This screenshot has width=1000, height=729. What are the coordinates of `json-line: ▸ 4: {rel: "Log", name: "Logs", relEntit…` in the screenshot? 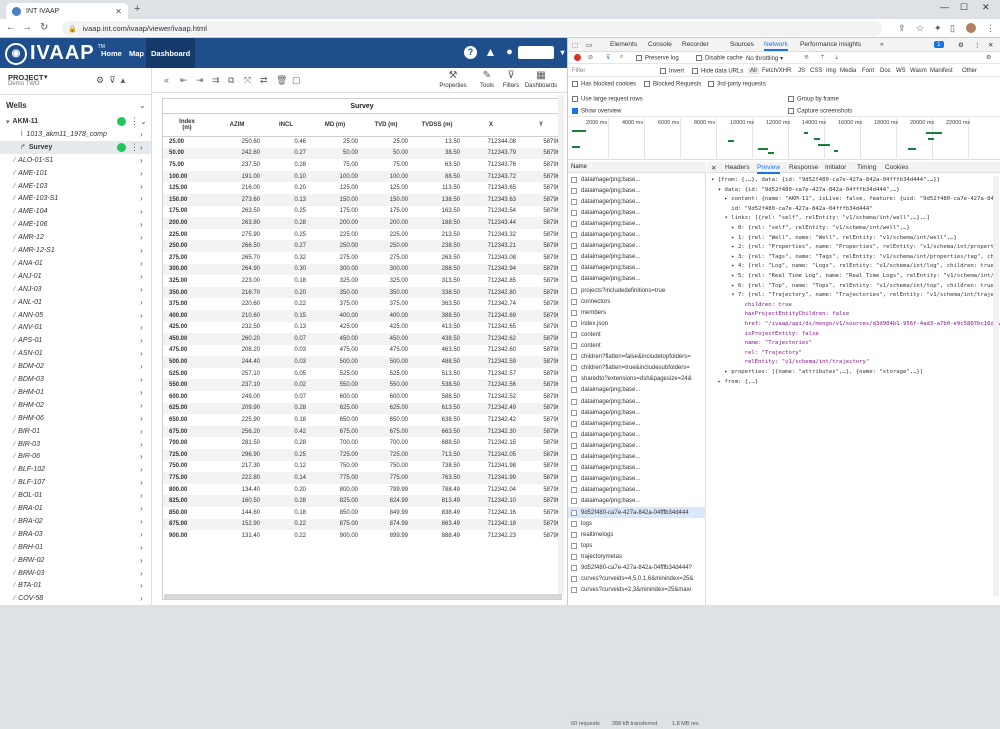 It's located at (854, 266).